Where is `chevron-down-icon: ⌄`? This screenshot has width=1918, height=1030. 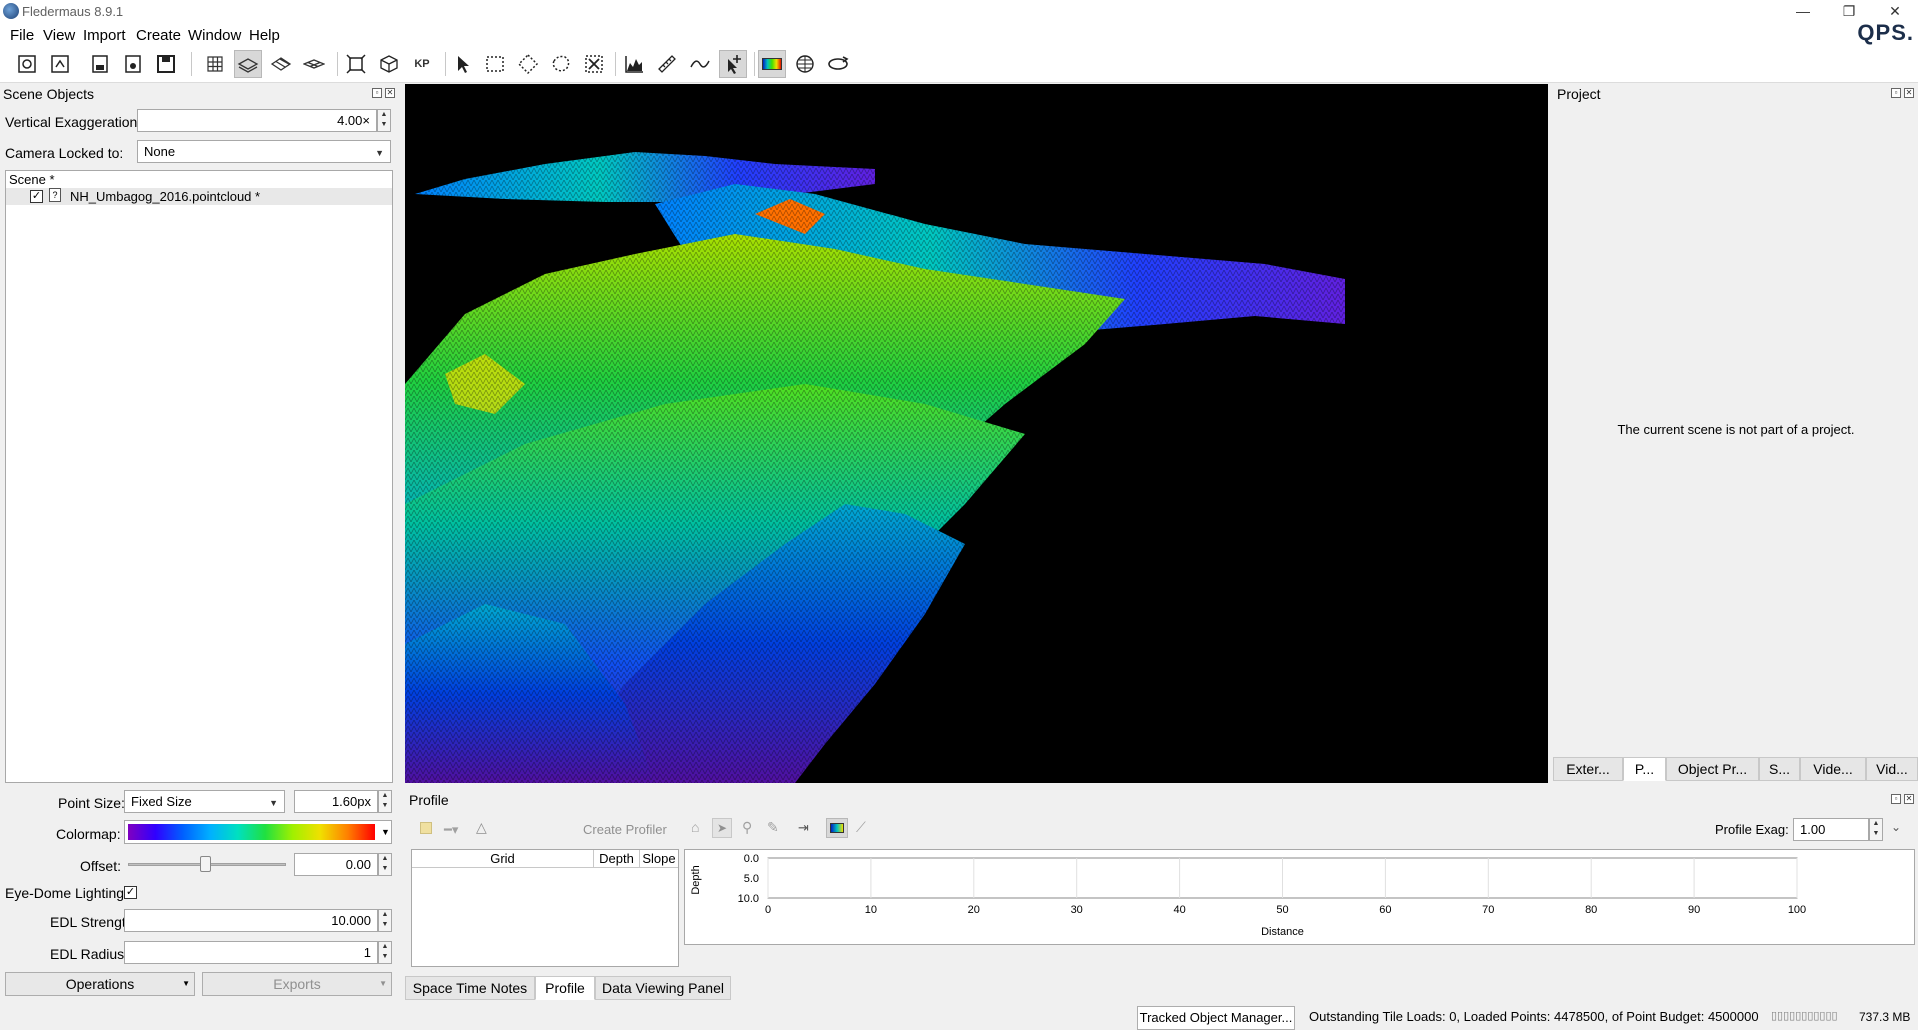
chevron-down-icon: ⌄ is located at coordinates (1896, 827).